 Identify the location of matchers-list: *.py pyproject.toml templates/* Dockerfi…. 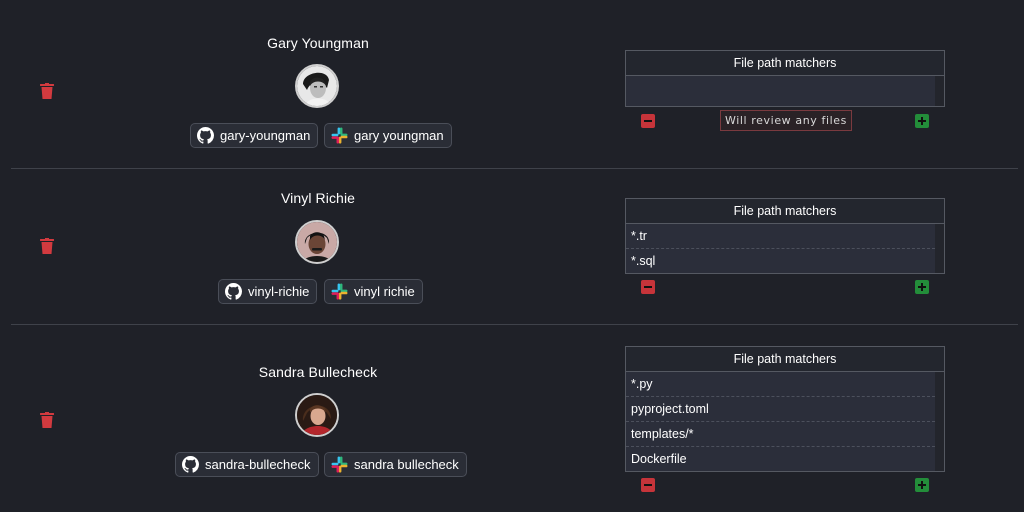
(785, 421).